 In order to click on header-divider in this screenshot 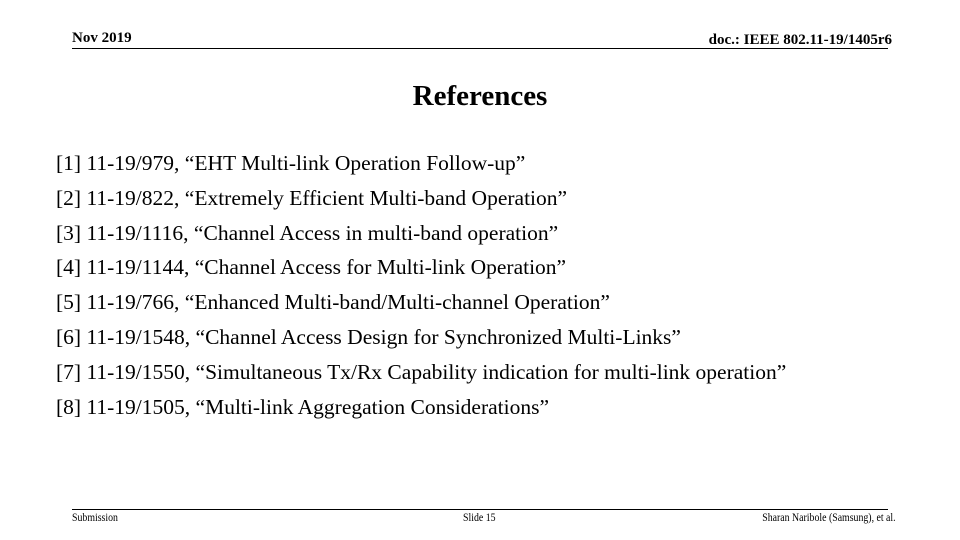, I will do `click(480, 48)`.